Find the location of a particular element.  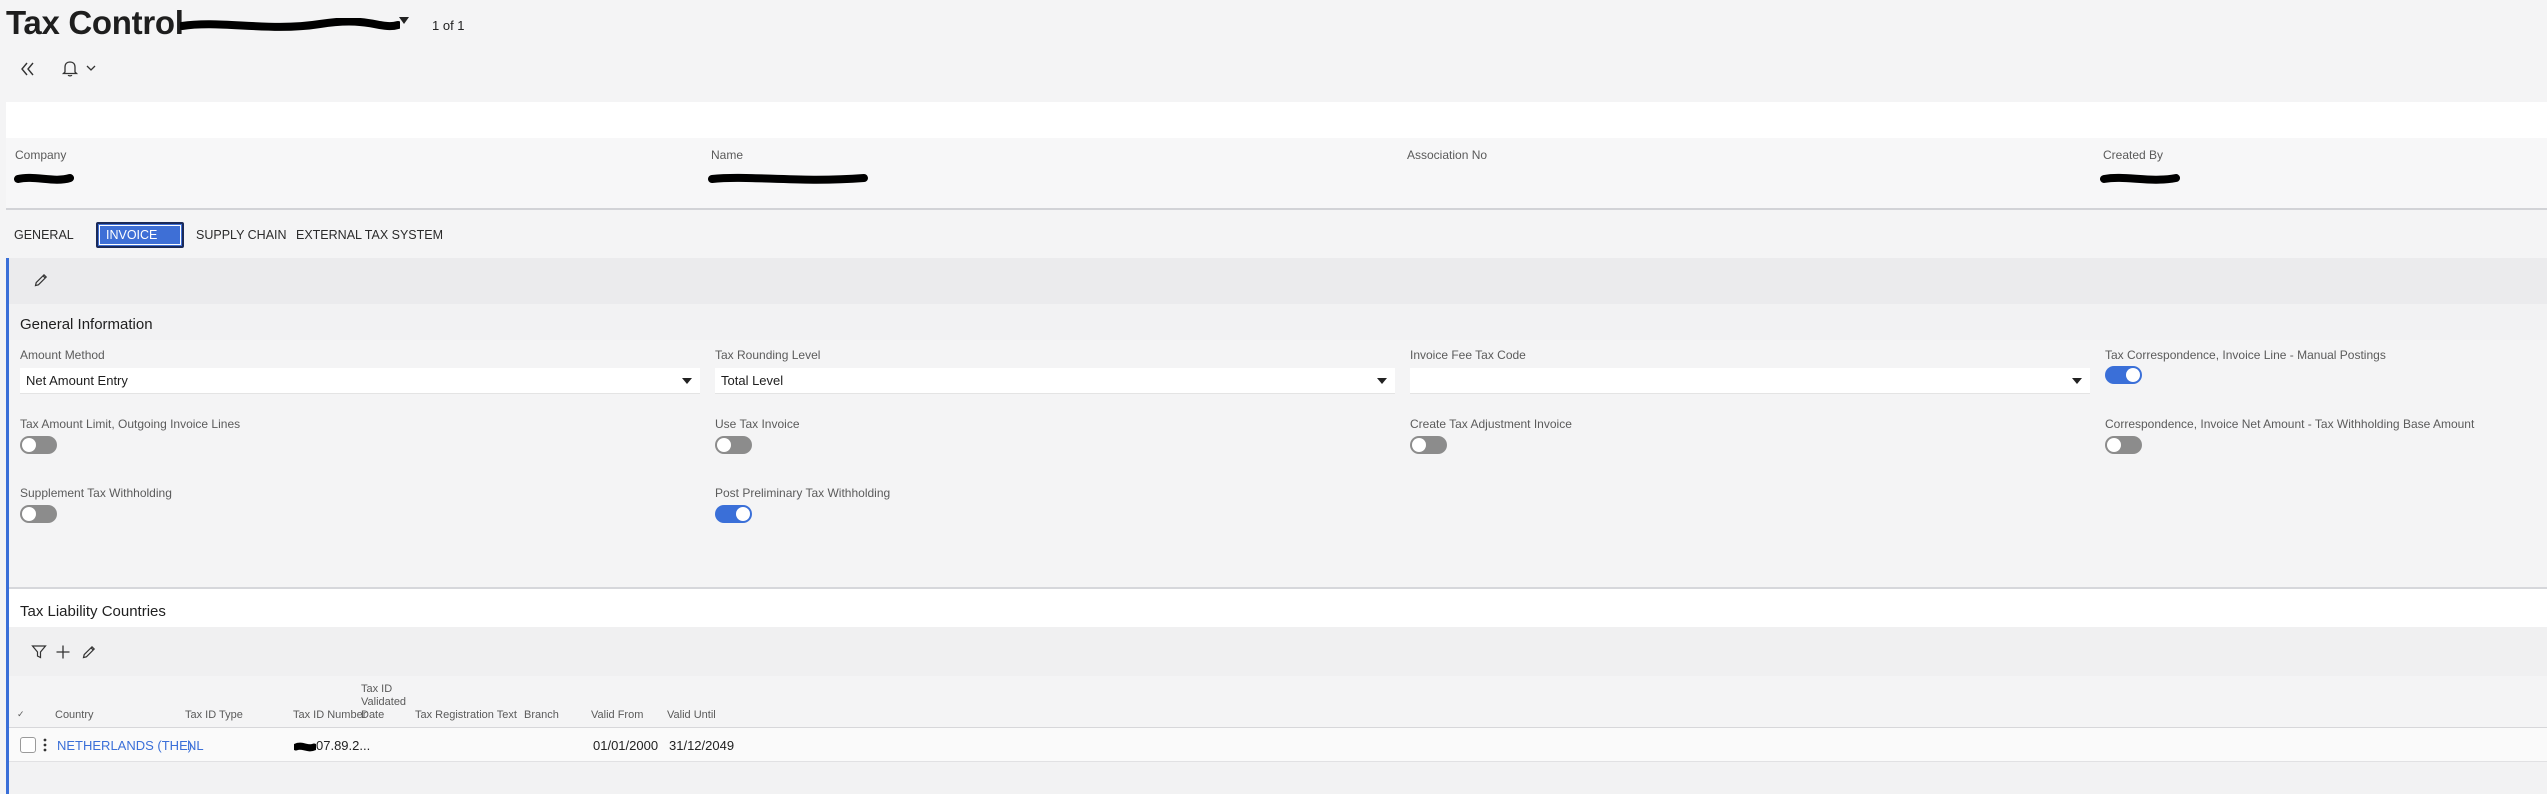

edit-toolbar is located at coordinates (1278, 281).